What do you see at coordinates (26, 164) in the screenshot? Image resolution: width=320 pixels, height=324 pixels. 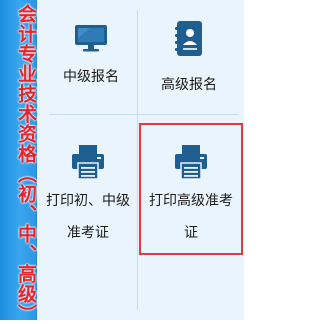 I see `sidebar-title: 会计专业技术资格（初、中、高级）` at bounding box center [26, 164].